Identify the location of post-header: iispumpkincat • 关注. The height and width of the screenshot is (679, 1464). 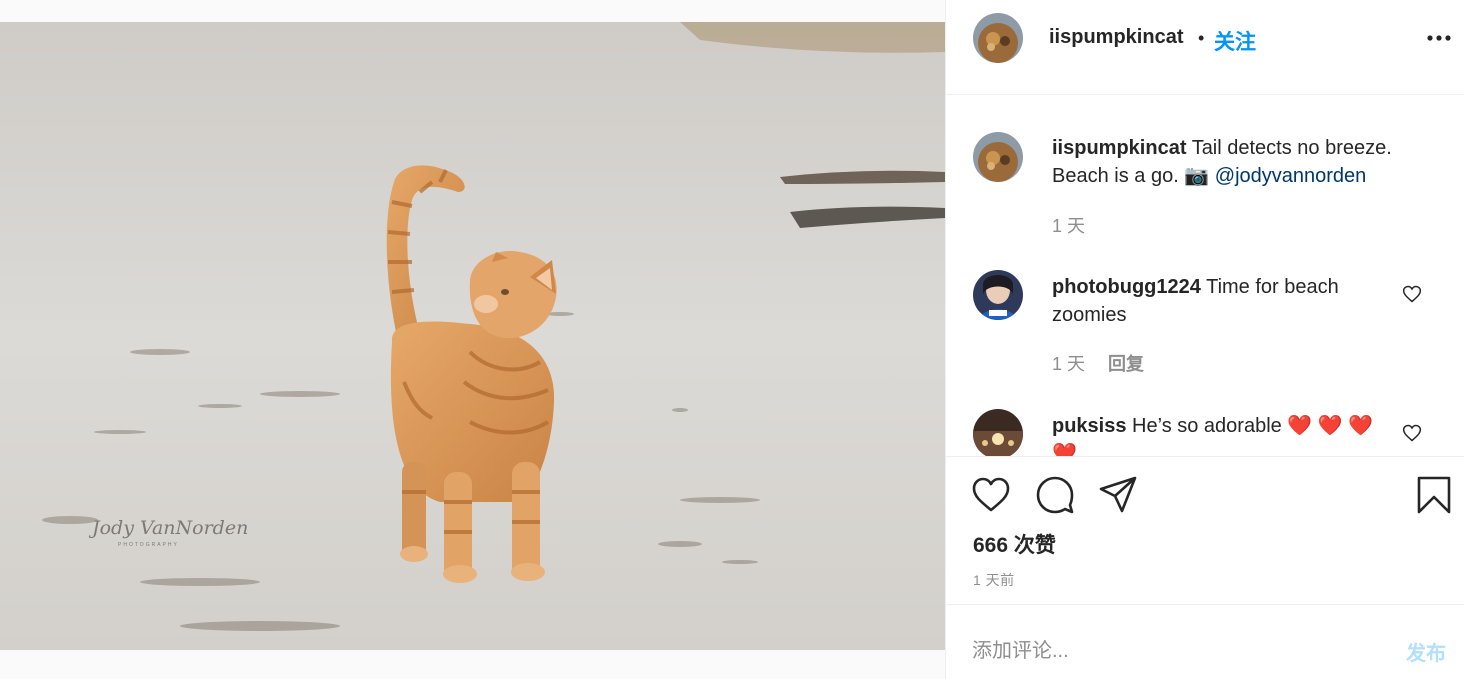
(1205, 47).